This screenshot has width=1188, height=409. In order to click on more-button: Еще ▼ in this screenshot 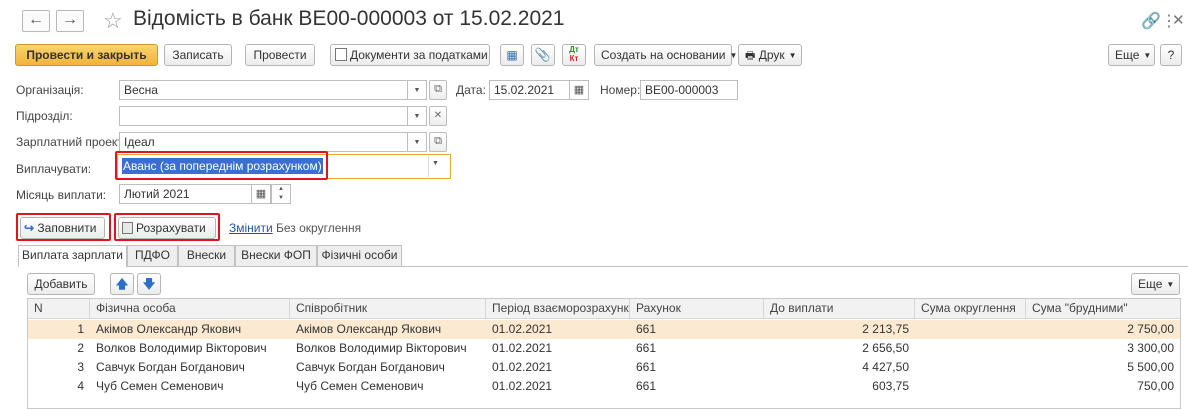, I will do `click(1131, 55)`.